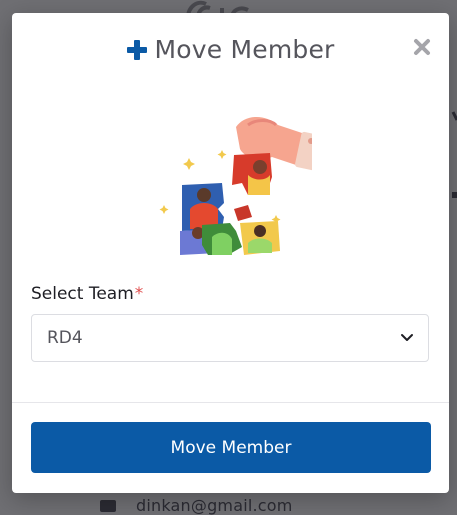 This screenshot has width=457, height=515. I want to click on move-member-button: Move Member, so click(231, 447).